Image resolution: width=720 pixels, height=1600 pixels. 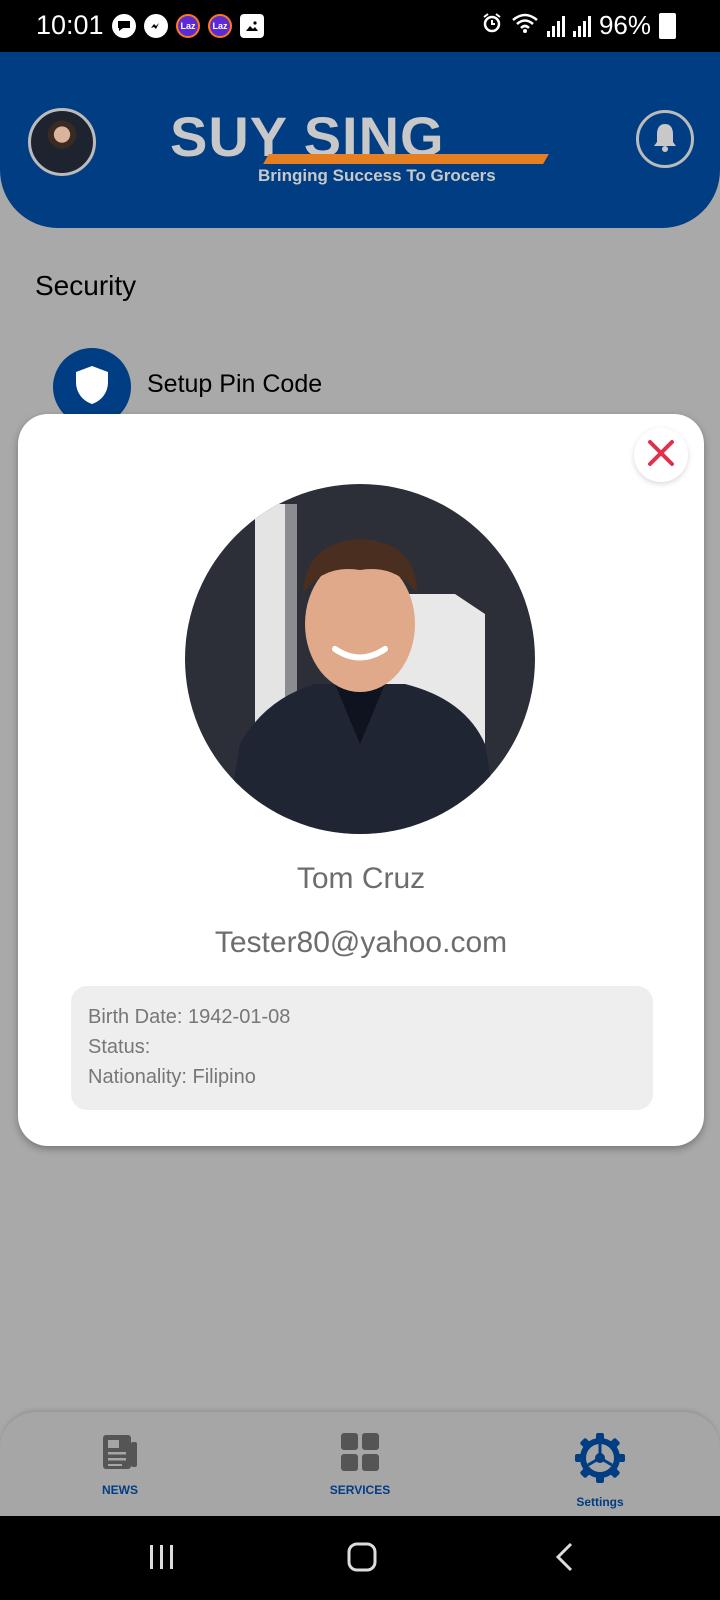 What do you see at coordinates (600, 1502) in the screenshot?
I see `nav-label-settings: Settings` at bounding box center [600, 1502].